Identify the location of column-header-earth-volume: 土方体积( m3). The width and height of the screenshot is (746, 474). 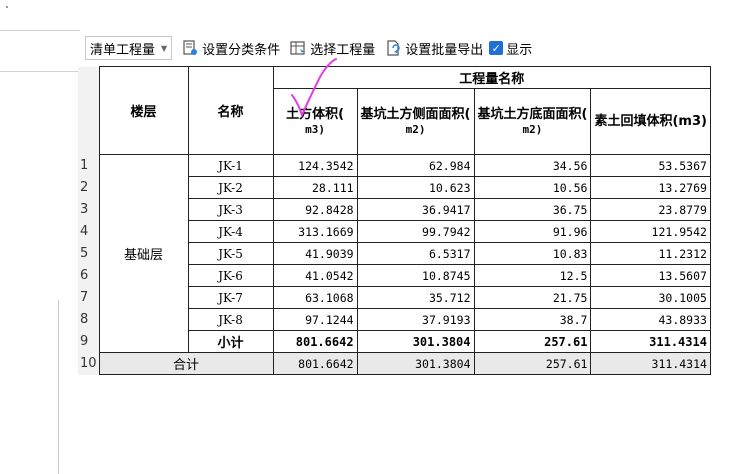
(315, 121).